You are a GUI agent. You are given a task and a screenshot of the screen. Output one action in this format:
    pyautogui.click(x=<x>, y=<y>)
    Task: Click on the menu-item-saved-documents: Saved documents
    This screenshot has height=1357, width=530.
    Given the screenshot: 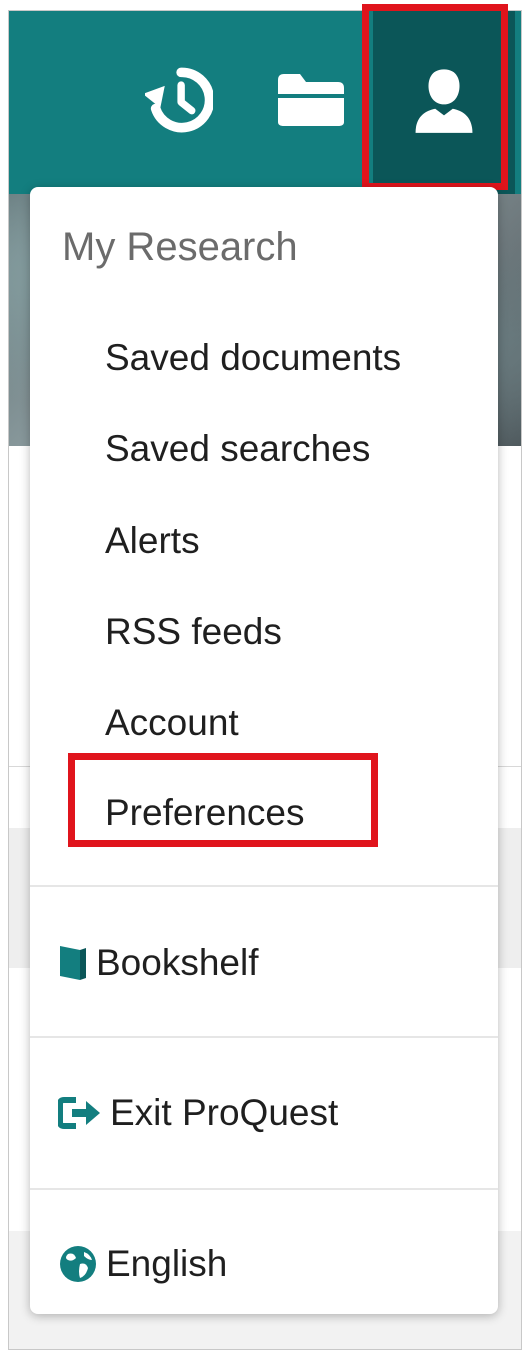 What is the action you would take?
    pyautogui.click(x=253, y=358)
    